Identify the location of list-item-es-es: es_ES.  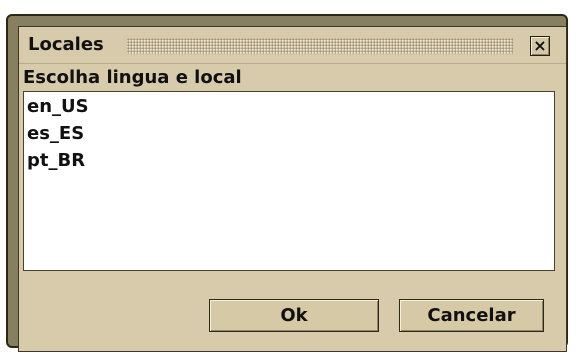
(55, 133).